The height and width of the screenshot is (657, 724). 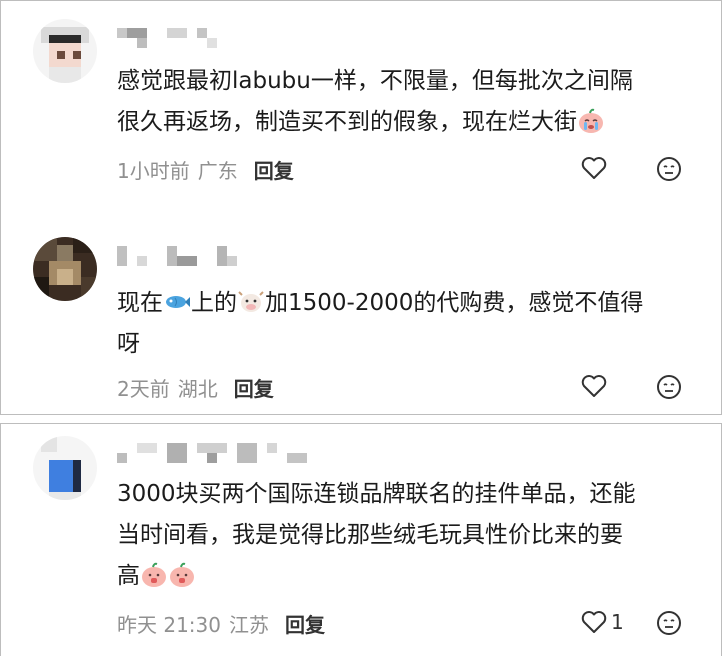 What do you see at coordinates (251, 301) in the screenshot?
I see `cow-emoji-icon` at bounding box center [251, 301].